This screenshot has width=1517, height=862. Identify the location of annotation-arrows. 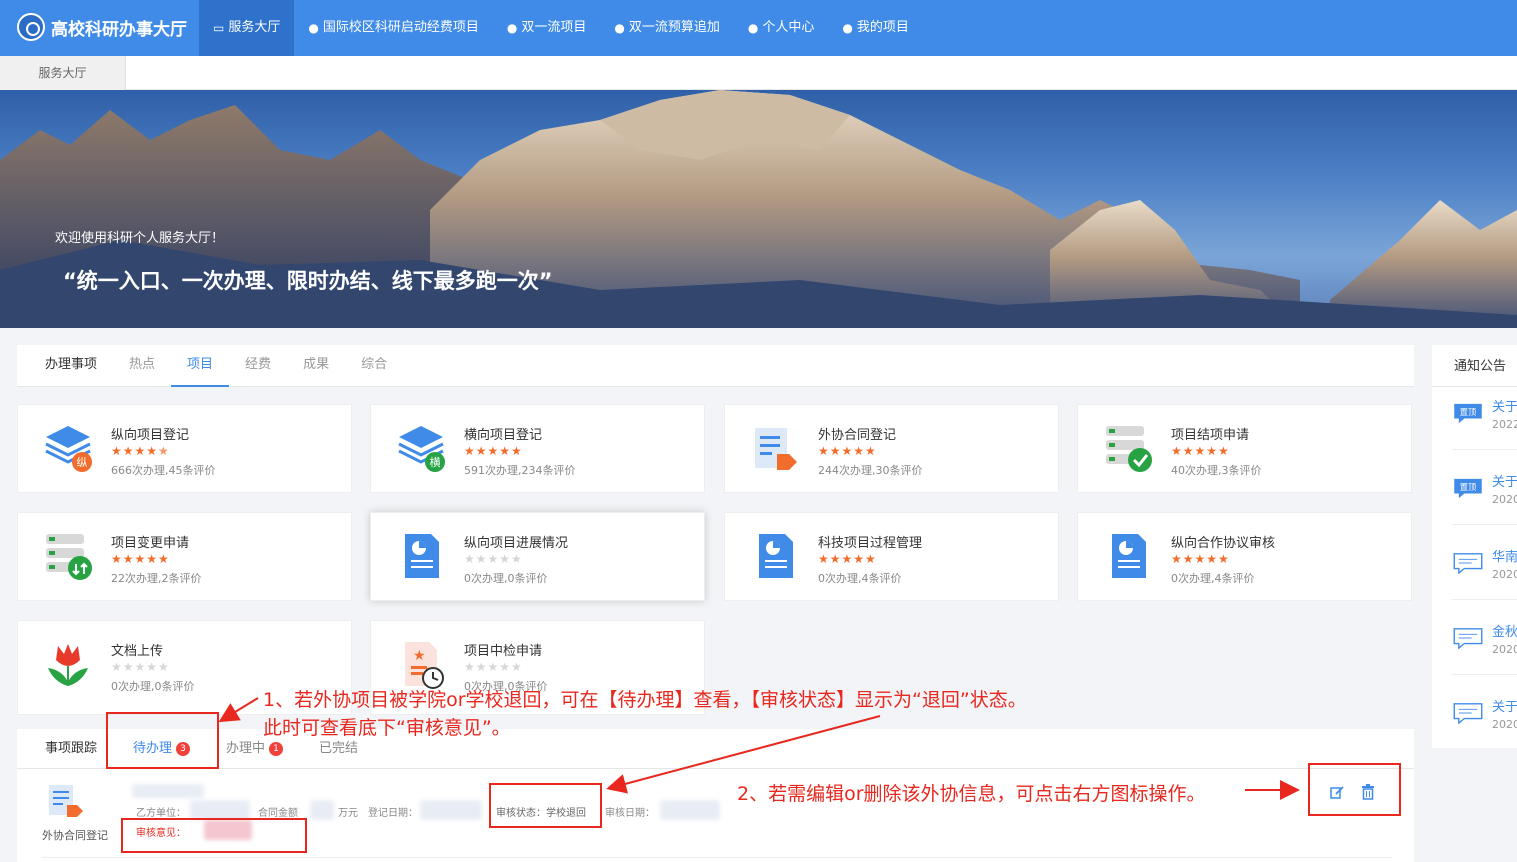
(759, 748).